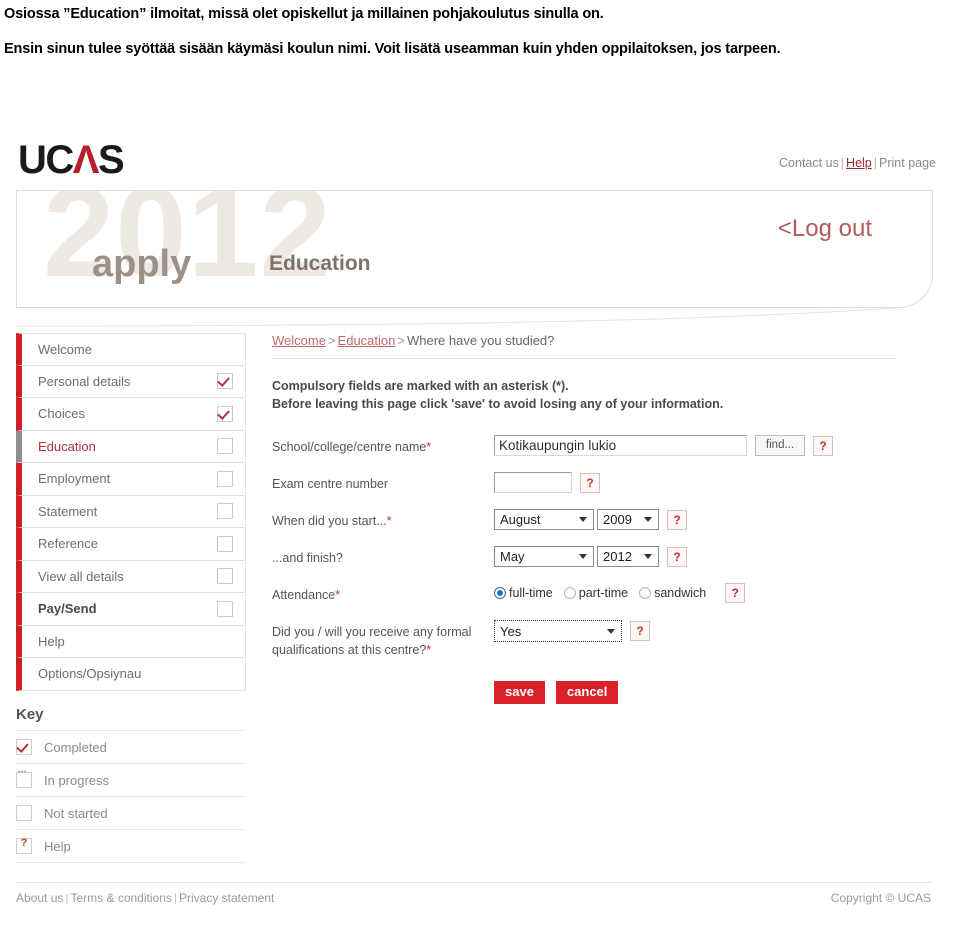  Describe the element at coordinates (809, 163) in the screenshot. I see `contact-us-link: Contact us` at that location.